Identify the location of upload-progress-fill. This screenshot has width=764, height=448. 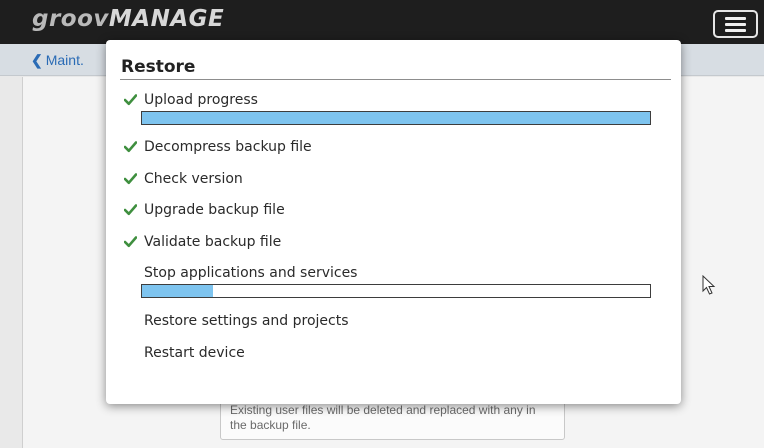
(396, 118).